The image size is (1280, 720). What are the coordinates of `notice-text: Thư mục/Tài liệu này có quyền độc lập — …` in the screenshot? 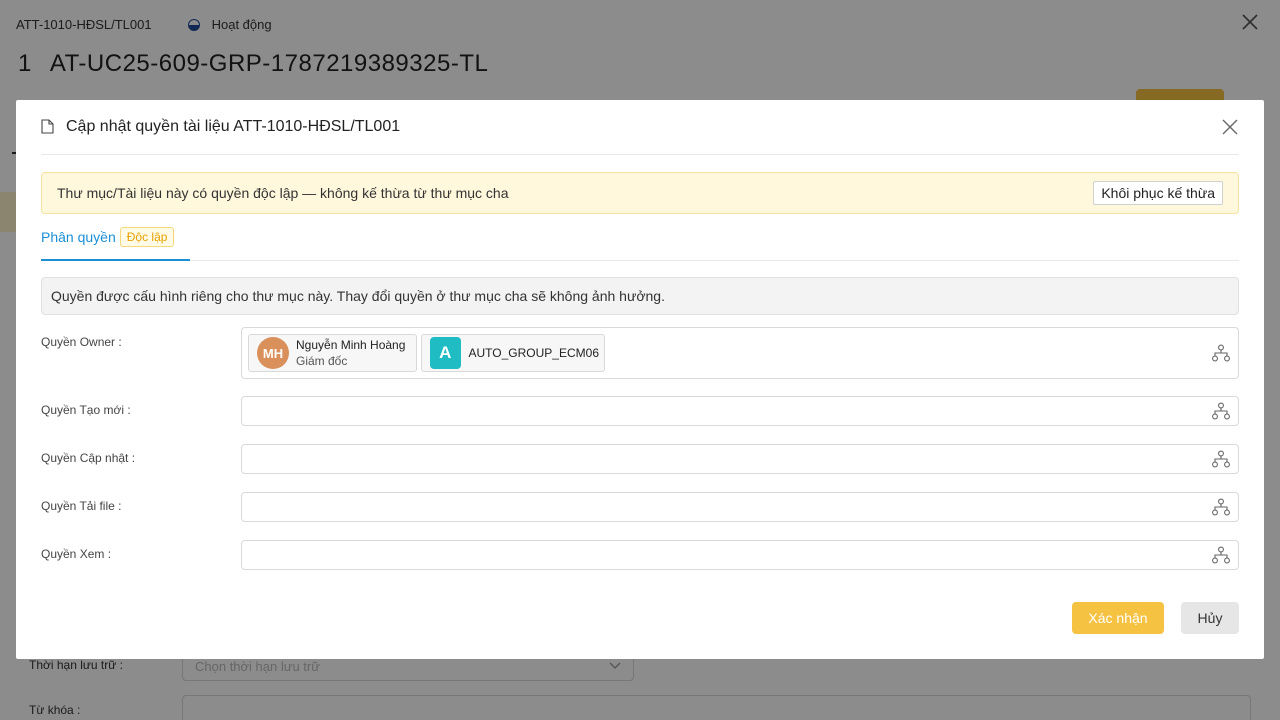 It's located at (283, 193).